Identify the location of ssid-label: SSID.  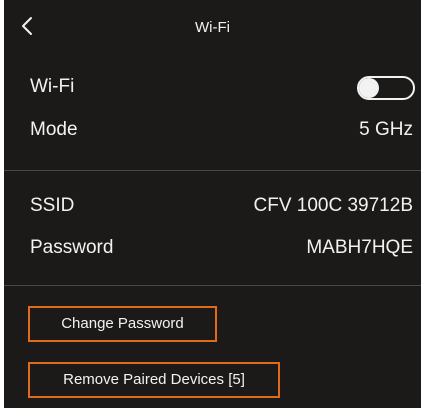
(52, 205).